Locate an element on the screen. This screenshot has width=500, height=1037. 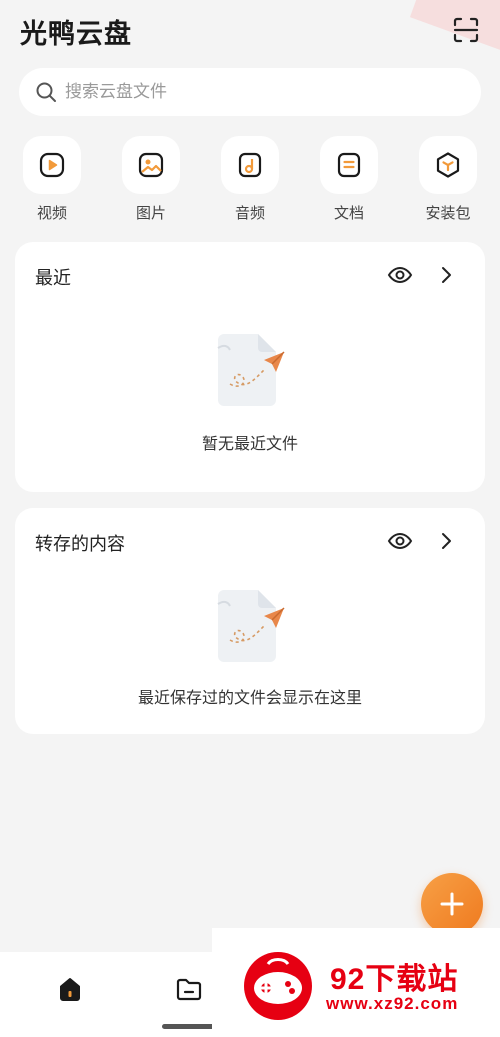
audio-icon is located at coordinates (250, 165).